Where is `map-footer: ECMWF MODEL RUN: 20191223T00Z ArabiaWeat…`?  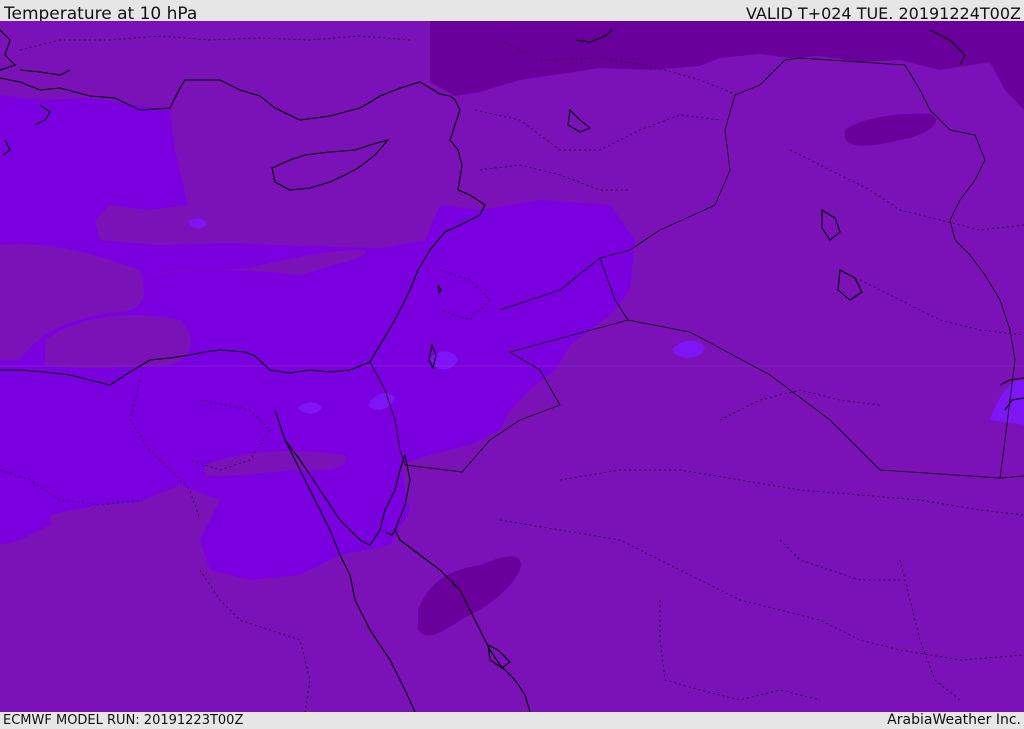 map-footer: ECMWF MODEL RUN: 20191223T00Z ArabiaWeat… is located at coordinates (512, 720).